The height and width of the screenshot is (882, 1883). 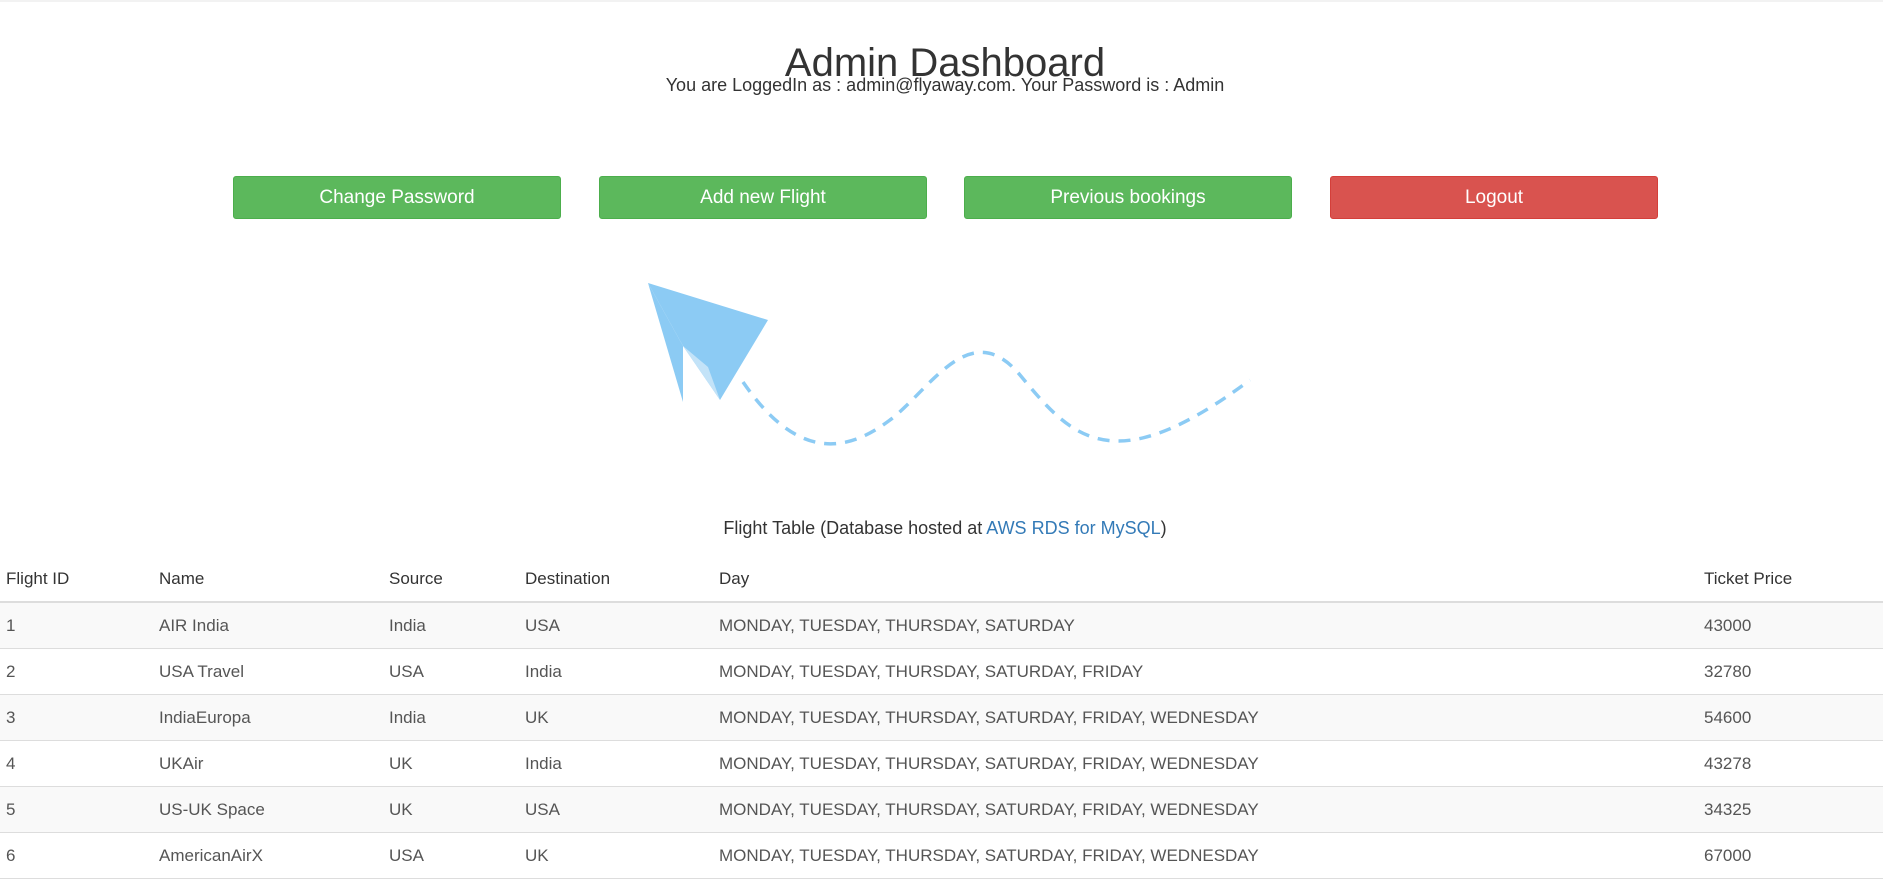 I want to click on cell-ticket-price: 43278, so click(x=1790, y=763).